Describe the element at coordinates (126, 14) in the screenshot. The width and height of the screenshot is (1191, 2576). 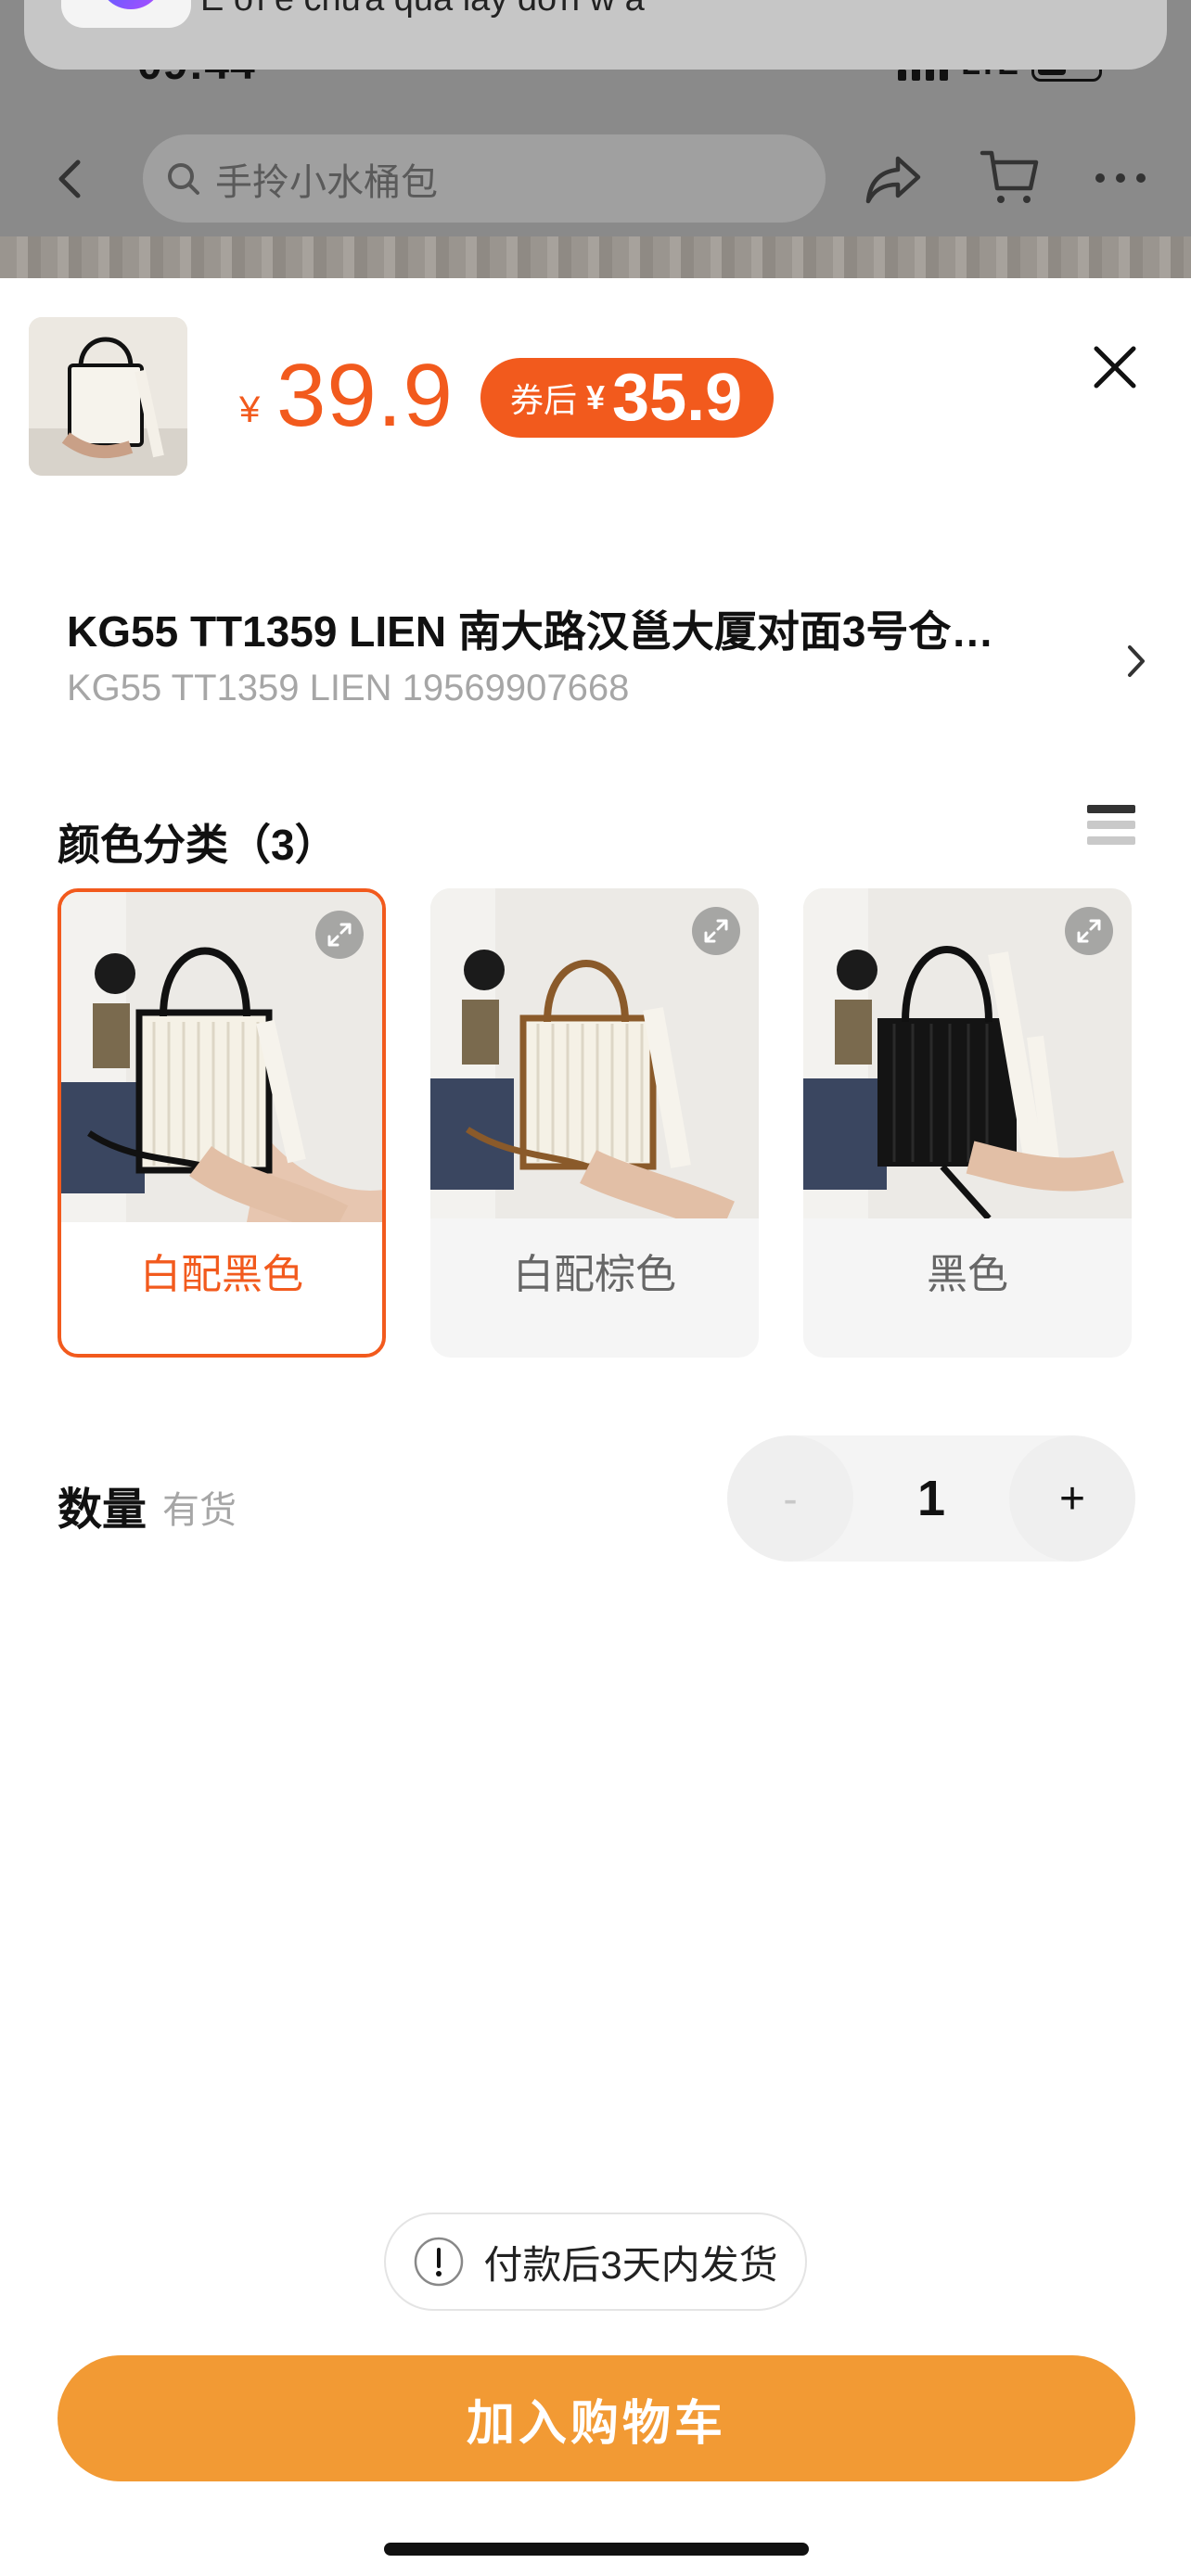
I see `messenger-app-icon` at that location.